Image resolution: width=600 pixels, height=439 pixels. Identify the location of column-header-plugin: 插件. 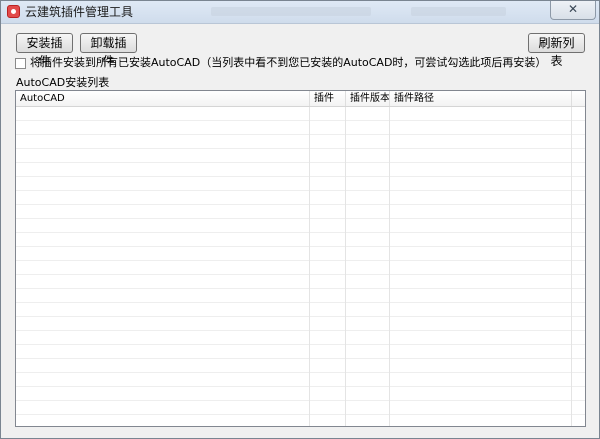
(328, 98).